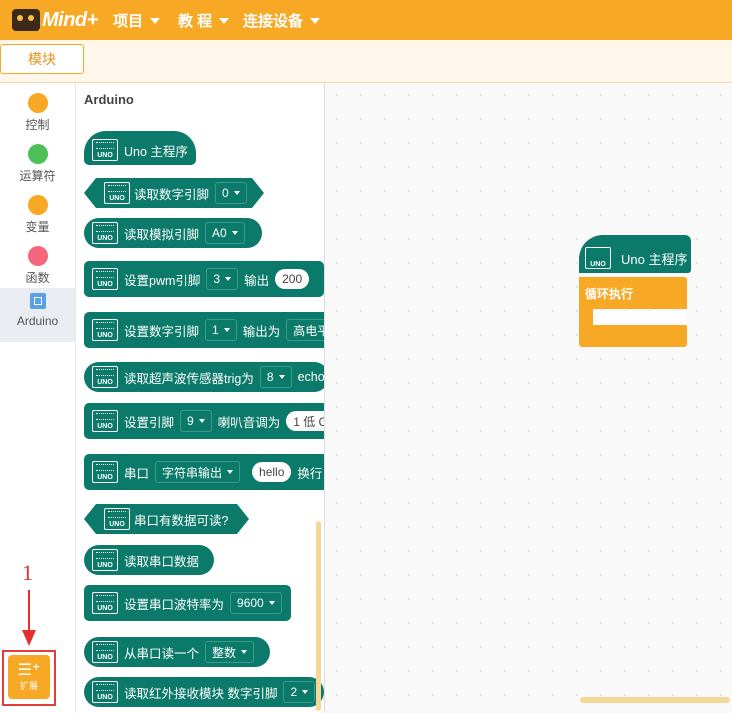  What do you see at coordinates (196, 421) in the screenshot?
I see `pin-dropdown: 9` at bounding box center [196, 421].